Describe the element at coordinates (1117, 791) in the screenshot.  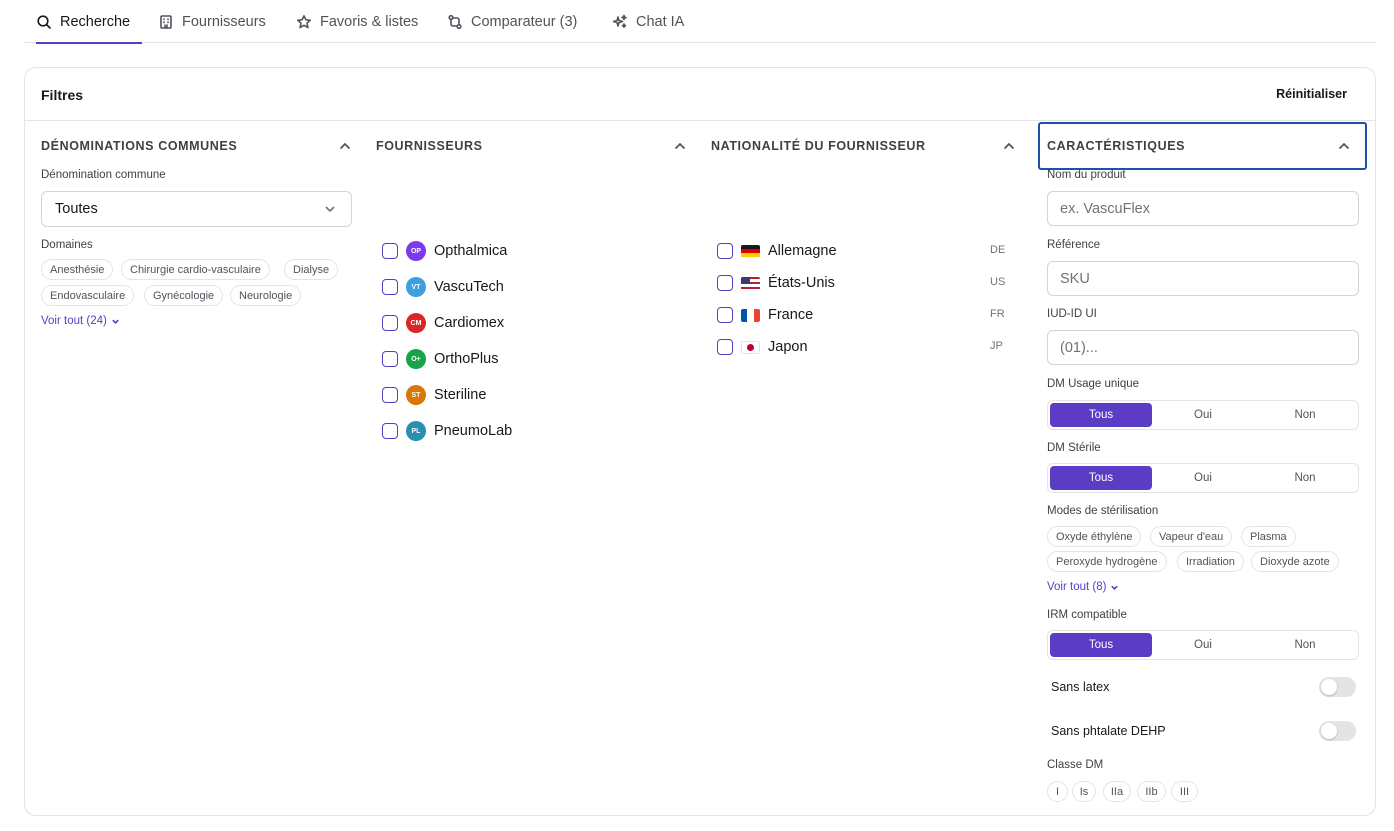
I see `class-chip: IIa` at that location.